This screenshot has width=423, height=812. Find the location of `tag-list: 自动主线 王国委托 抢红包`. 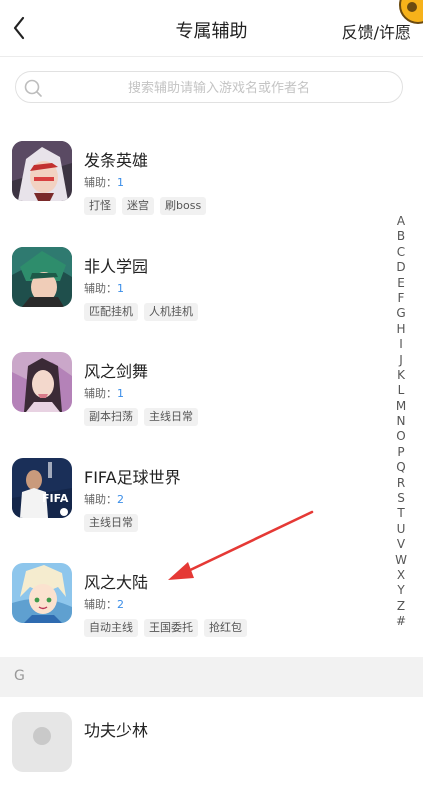

tag-list: 自动主线 王国委托 抢红包 is located at coordinates (168, 626).